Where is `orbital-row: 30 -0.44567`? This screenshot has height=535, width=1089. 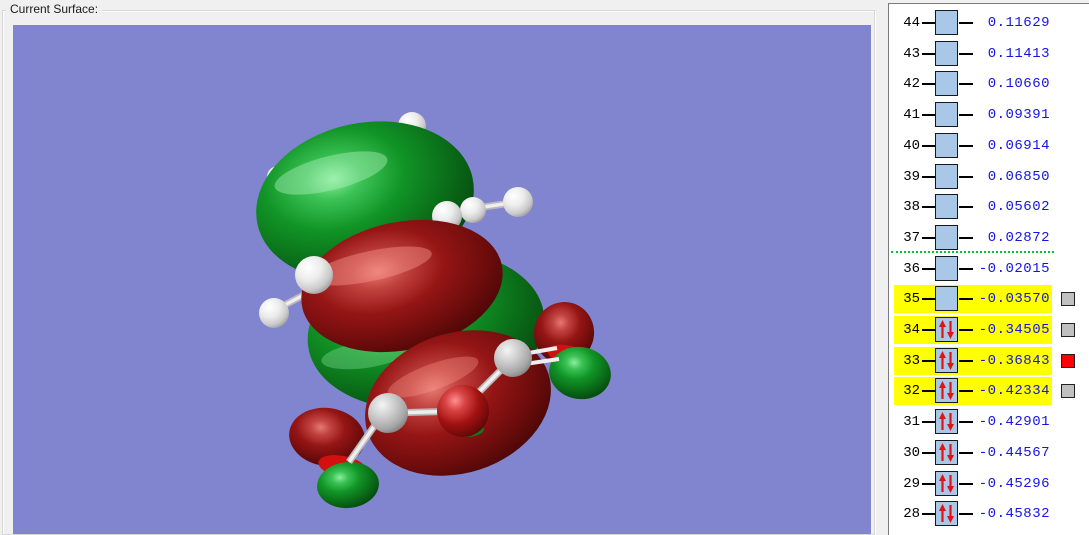
orbital-row: 30 -0.44567 is located at coordinates (973, 453).